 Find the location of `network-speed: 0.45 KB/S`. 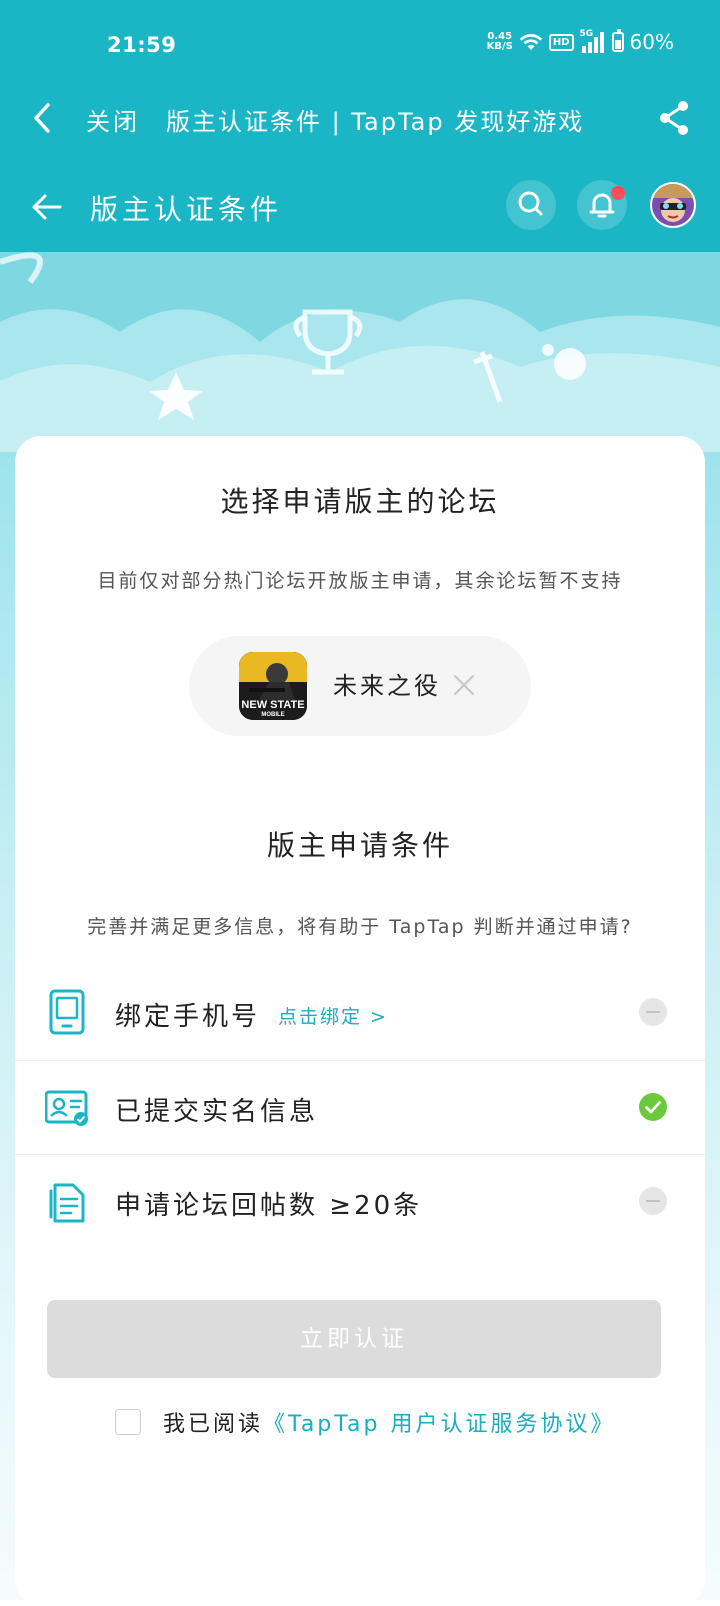

network-speed: 0.45 KB/S is located at coordinates (500, 42).